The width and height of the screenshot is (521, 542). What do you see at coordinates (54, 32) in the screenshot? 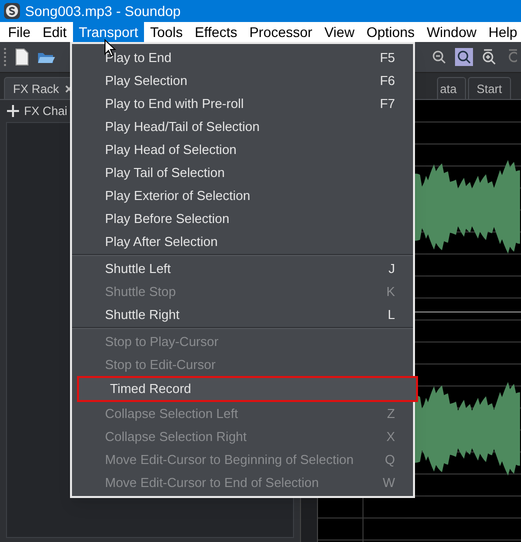
I see `menu-item: Edit` at bounding box center [54, 32].